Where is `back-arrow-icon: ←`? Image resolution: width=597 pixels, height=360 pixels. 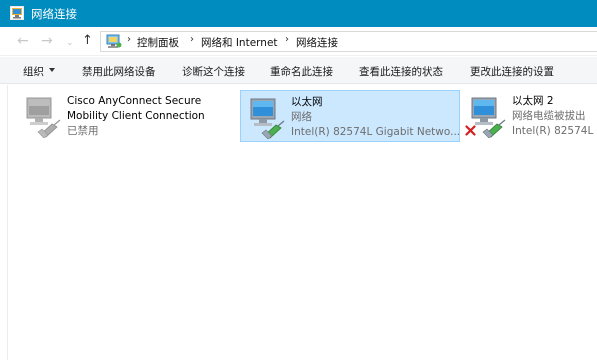 back-arrow-icon: ← is located at coordinates (23, 41).